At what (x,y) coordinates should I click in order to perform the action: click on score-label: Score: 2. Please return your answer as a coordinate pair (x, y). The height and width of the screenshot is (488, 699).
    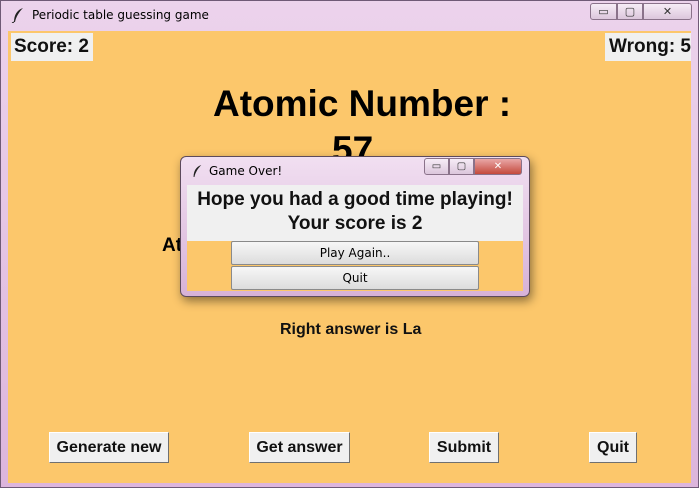
    Looking at the image, I should click on (52, 47).